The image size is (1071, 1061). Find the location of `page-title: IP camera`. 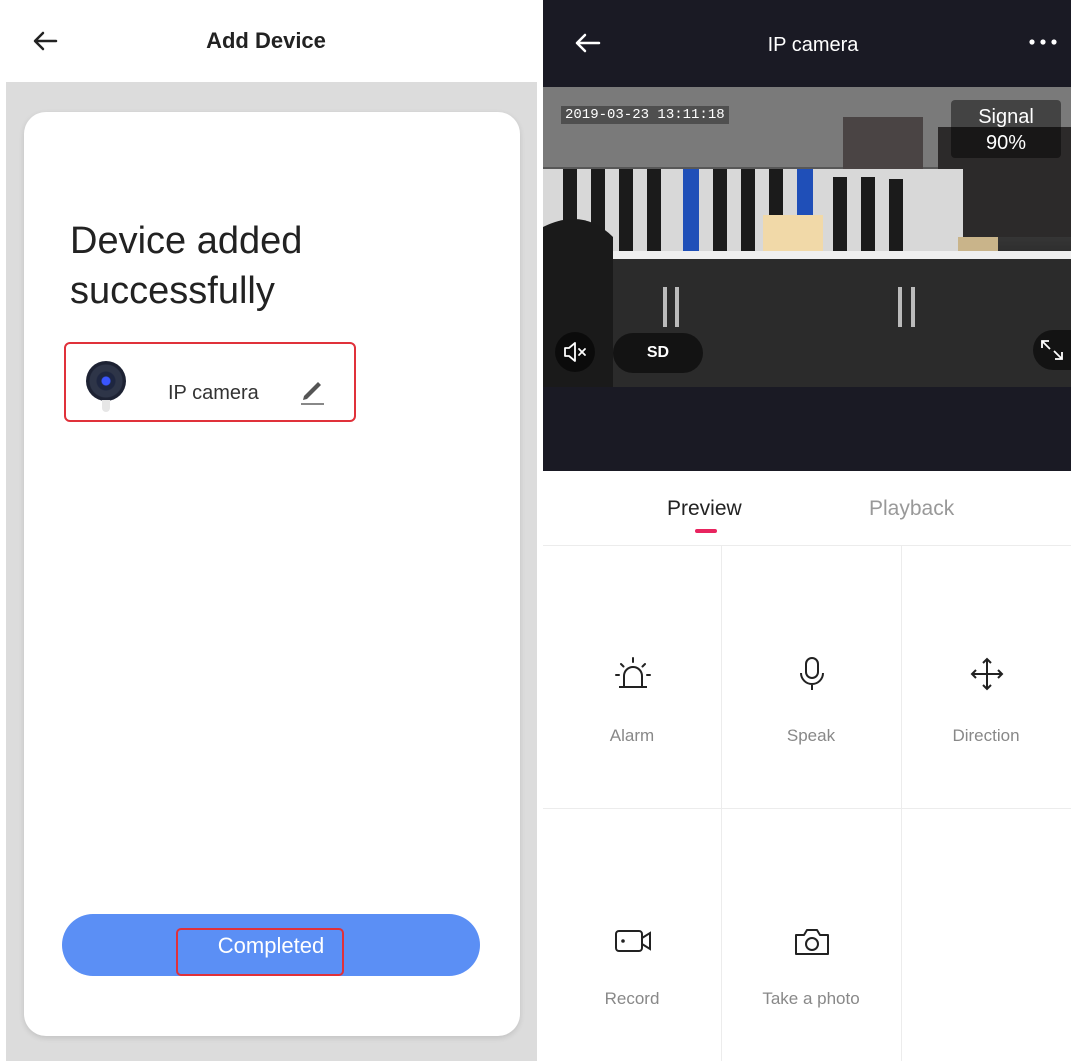

page-title: IP camera is located at coordinates (813, 45).